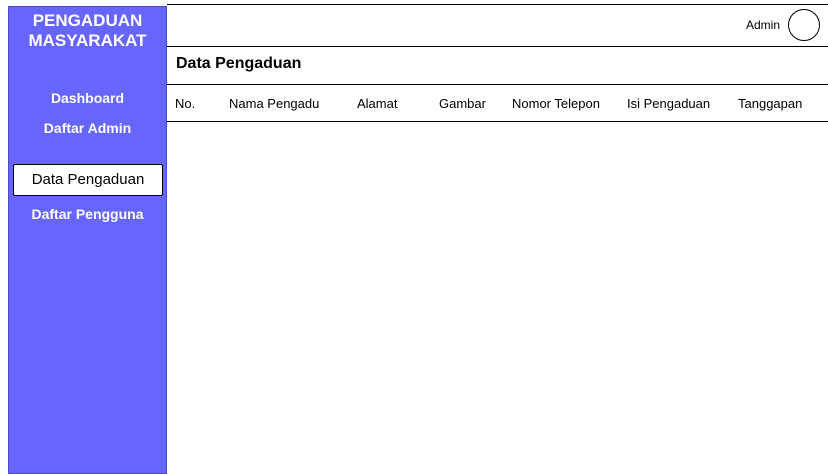 This screenshot has height=474, width=828. What do you see at coordinates (274, 103) in the screenshot?
I see `column-header-nama-pengadu: Nama Pengadu` at bounding box center [274, 103].